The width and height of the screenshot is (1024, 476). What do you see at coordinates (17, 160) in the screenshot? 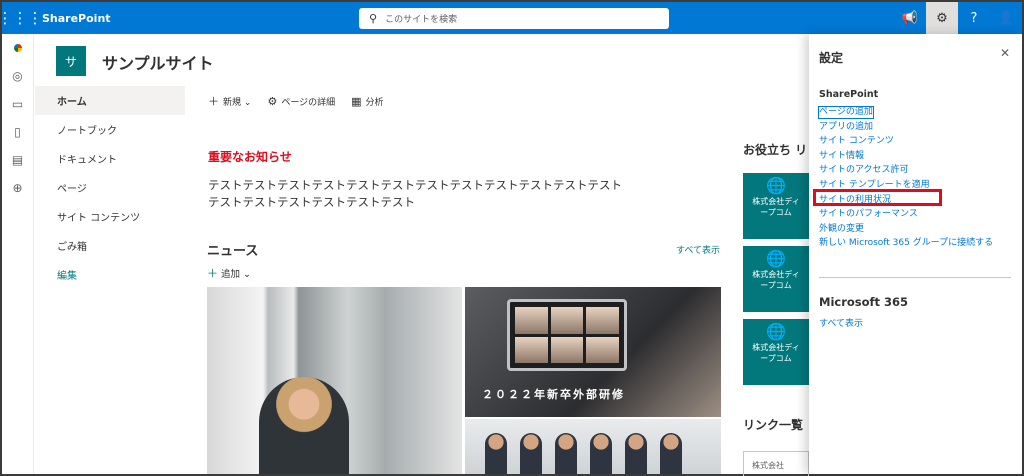
I see `list-icon: ▤` at bounding box center [17, 160].